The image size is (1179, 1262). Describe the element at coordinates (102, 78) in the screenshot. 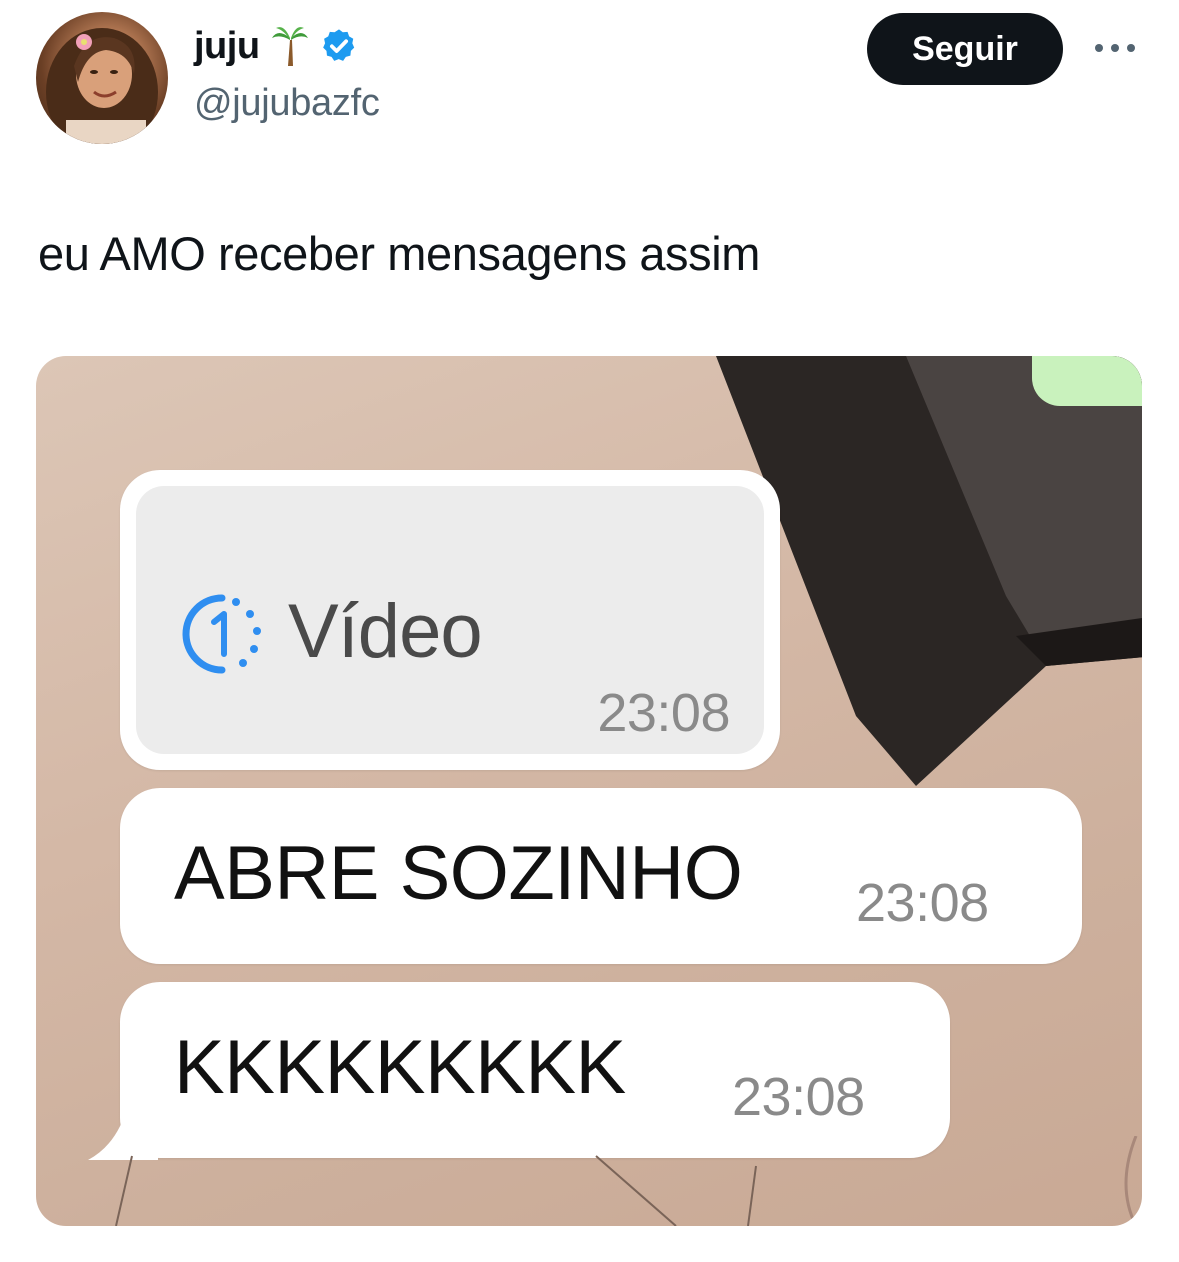

I see `avatar` at that location.